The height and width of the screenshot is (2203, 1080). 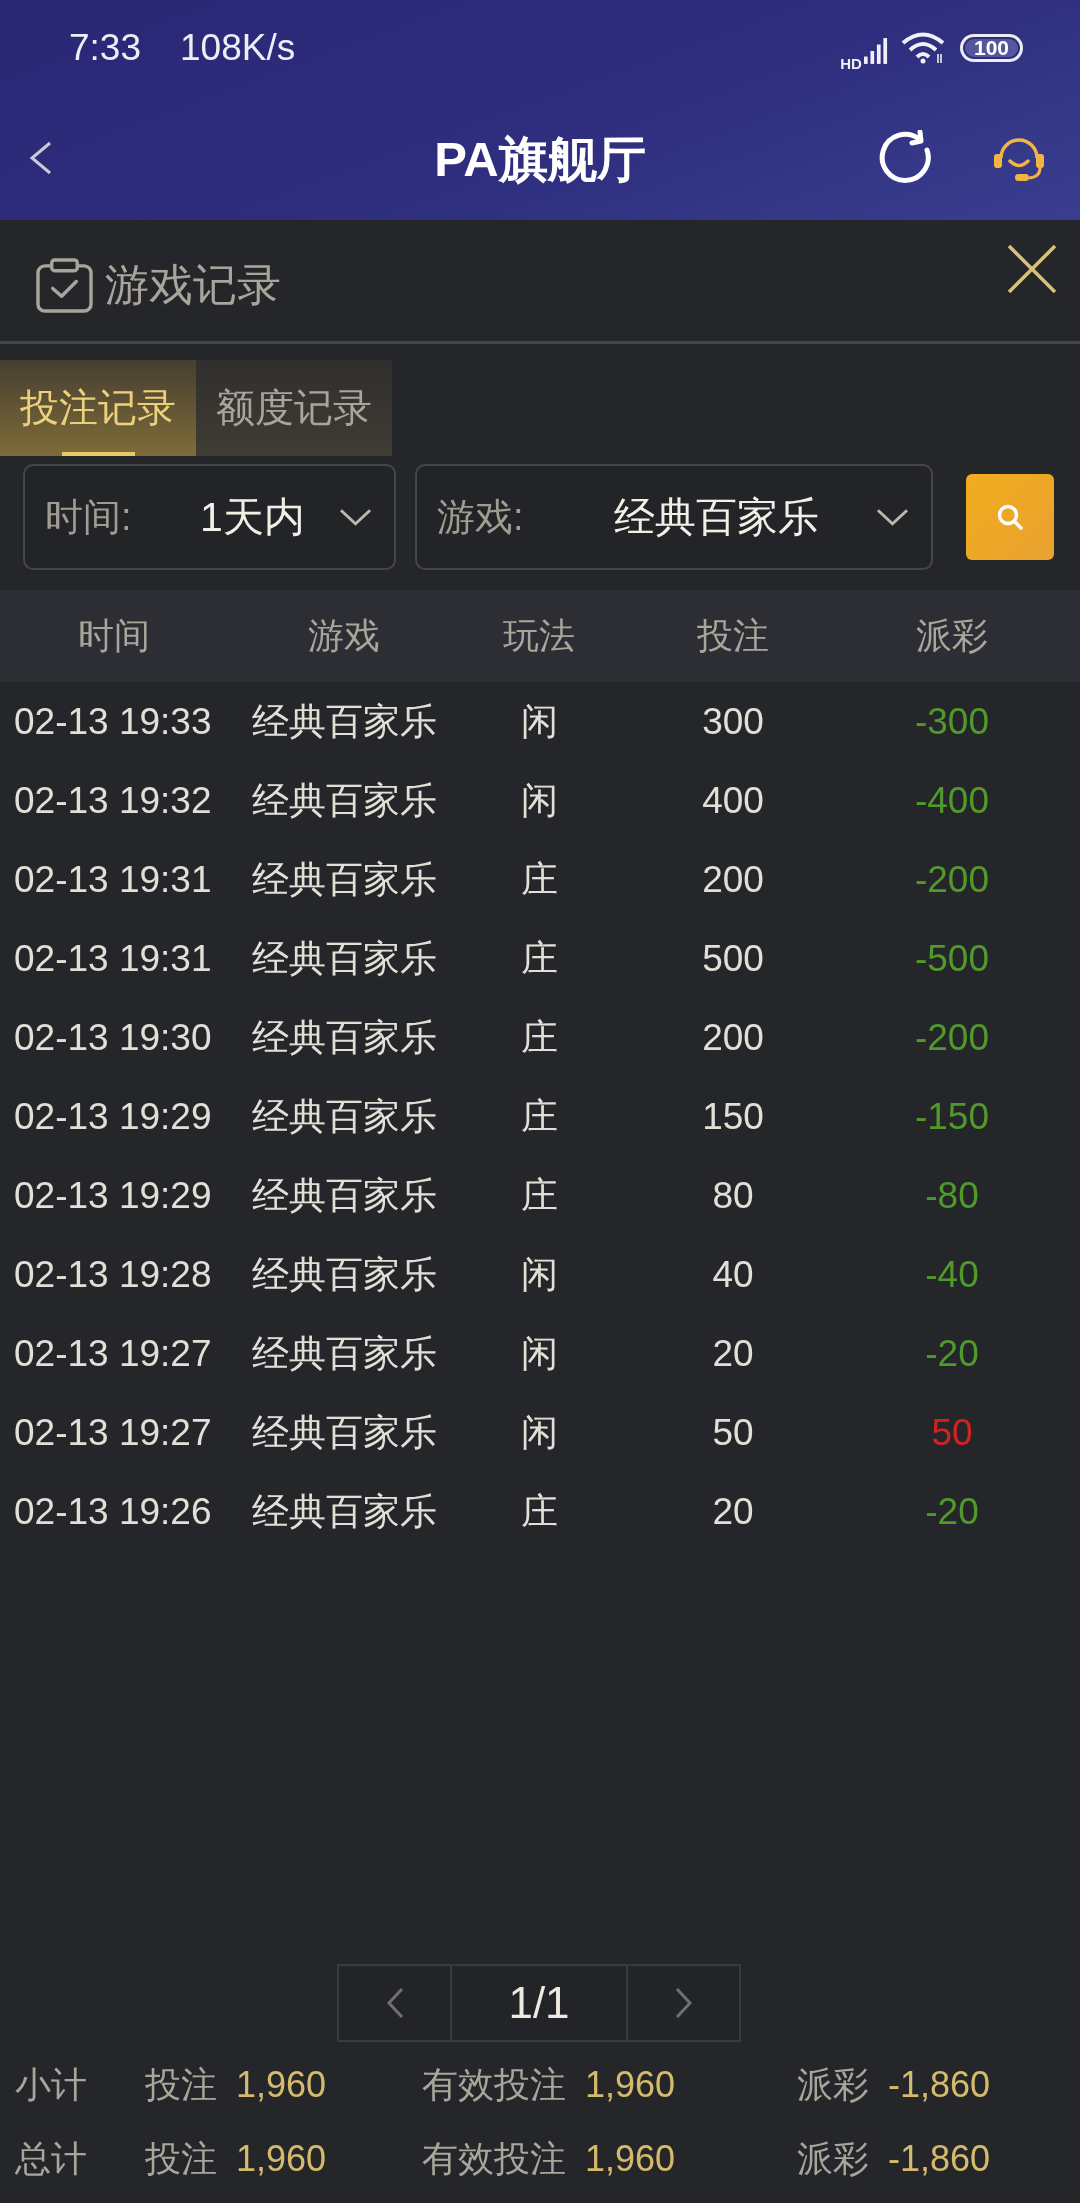 What do you see at coordinates (733, 721) in the screenshot?
I see `table-cell: 300` at bounding box center [733, 721].